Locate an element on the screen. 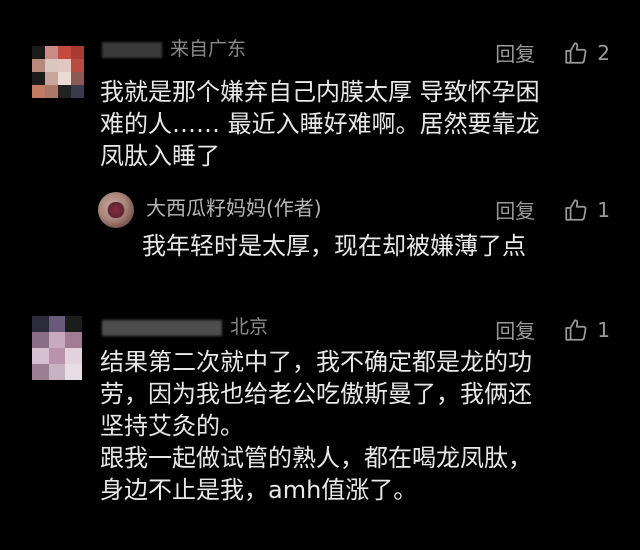  location-label: 北京 is located at coordinates (249, 327).